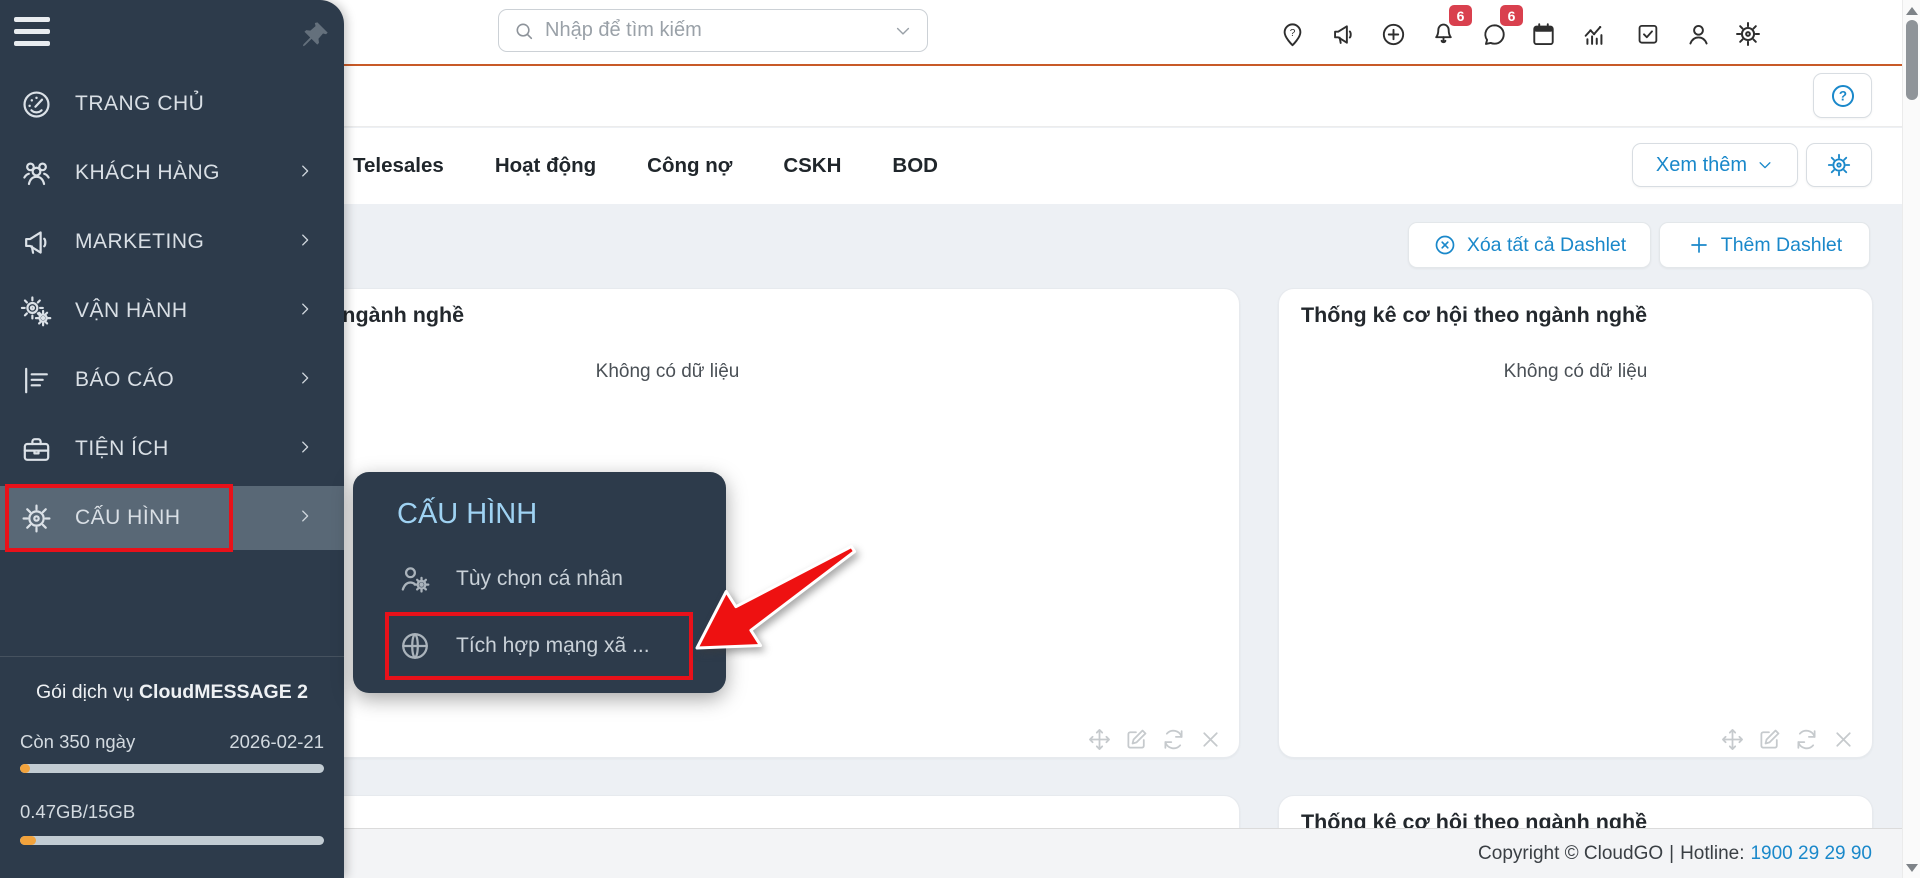  I want to click on plan-expiry-date: 2026-02-21, so click(276, 741).